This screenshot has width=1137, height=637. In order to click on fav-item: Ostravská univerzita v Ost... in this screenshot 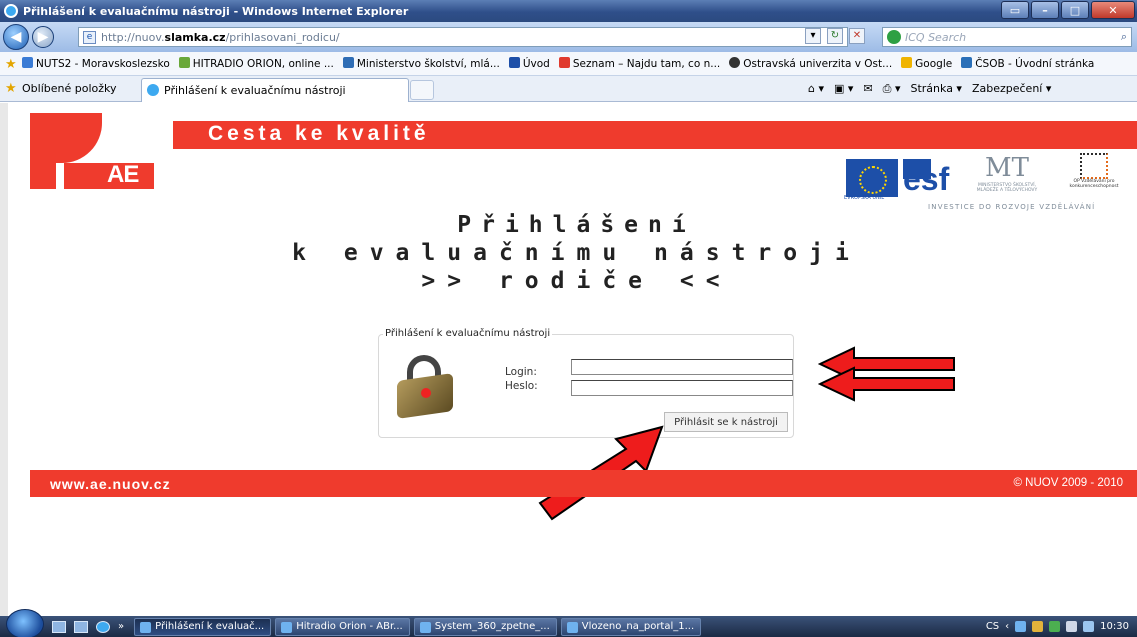, I will do `click(810, 63)`.